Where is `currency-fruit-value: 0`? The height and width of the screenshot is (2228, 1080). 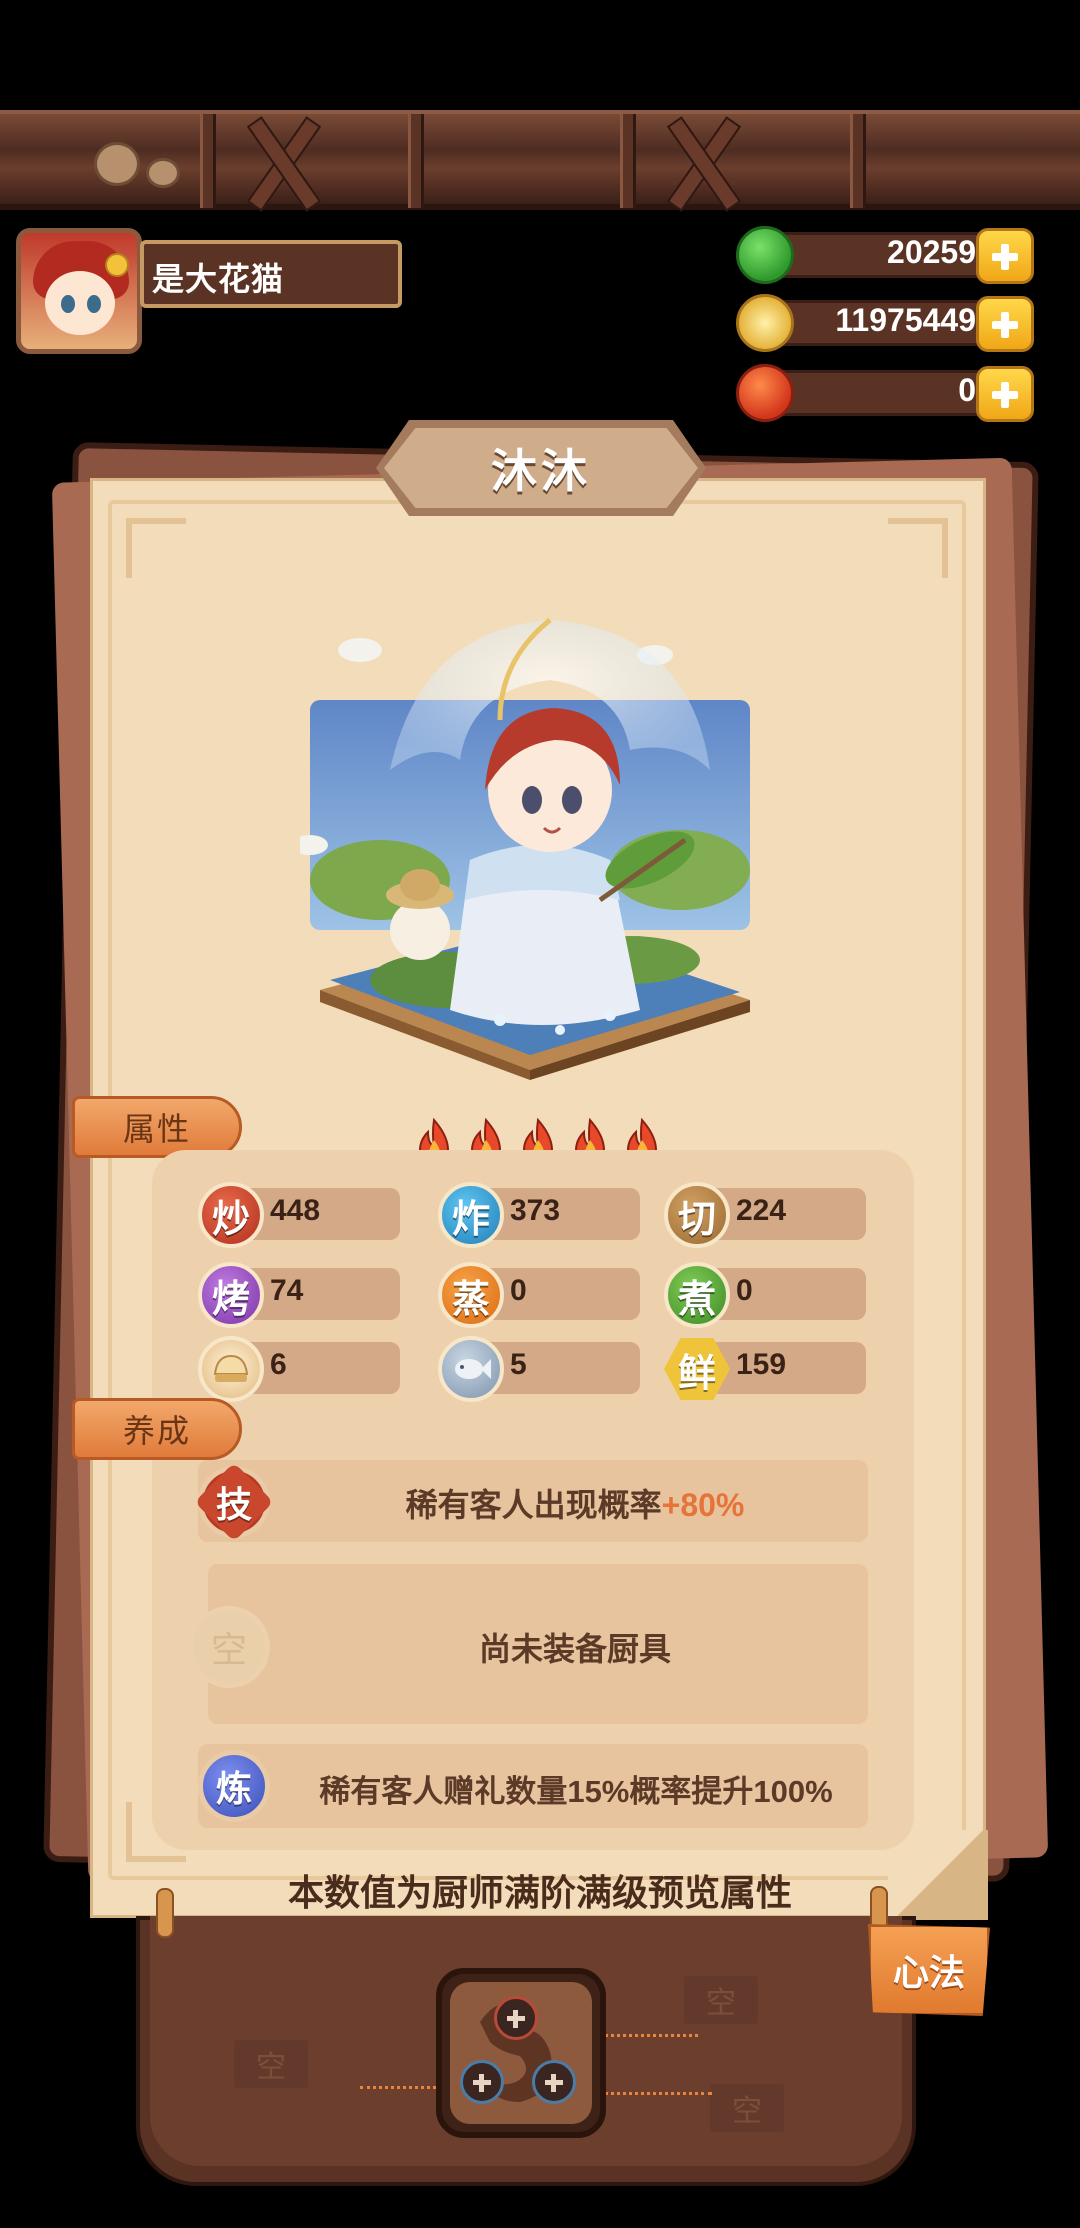
currency-fruit-value: 0 is located at coordinates (967, 390).